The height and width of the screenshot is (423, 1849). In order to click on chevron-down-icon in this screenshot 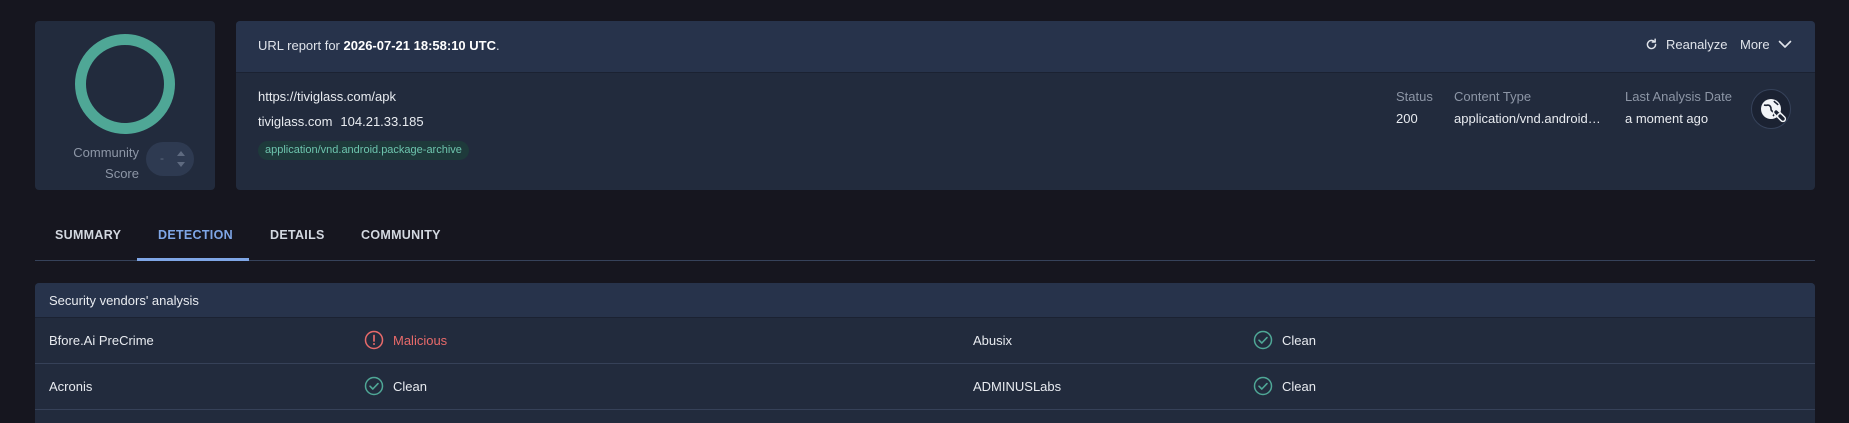, I will do `click(1784, 44)`.